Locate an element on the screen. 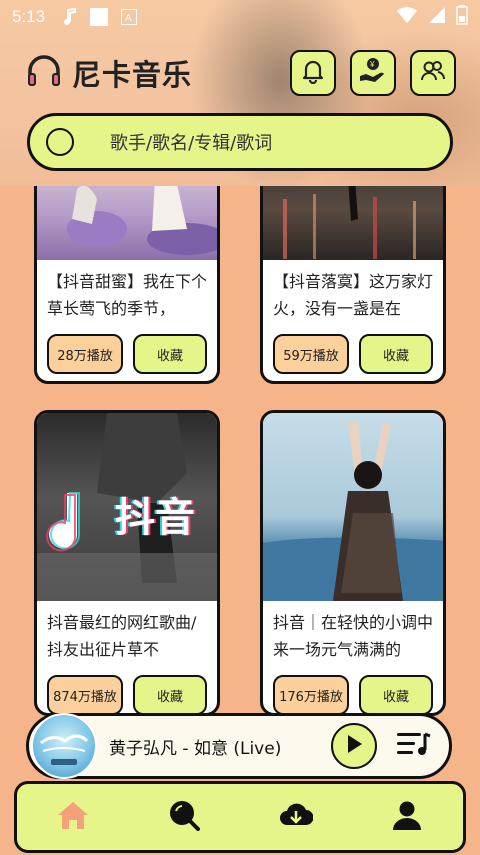  now-playing-bar: 黄子弘凡 - 如意 (Live) is located at coordinates (239, 746).